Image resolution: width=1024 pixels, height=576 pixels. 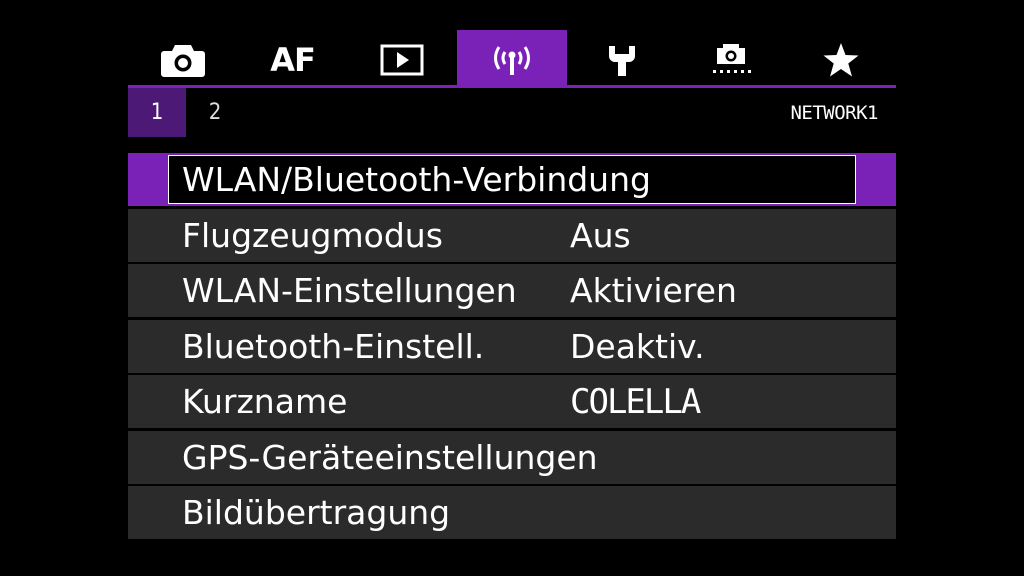 I want to click on camera-icon, so click(x=182, y=60).